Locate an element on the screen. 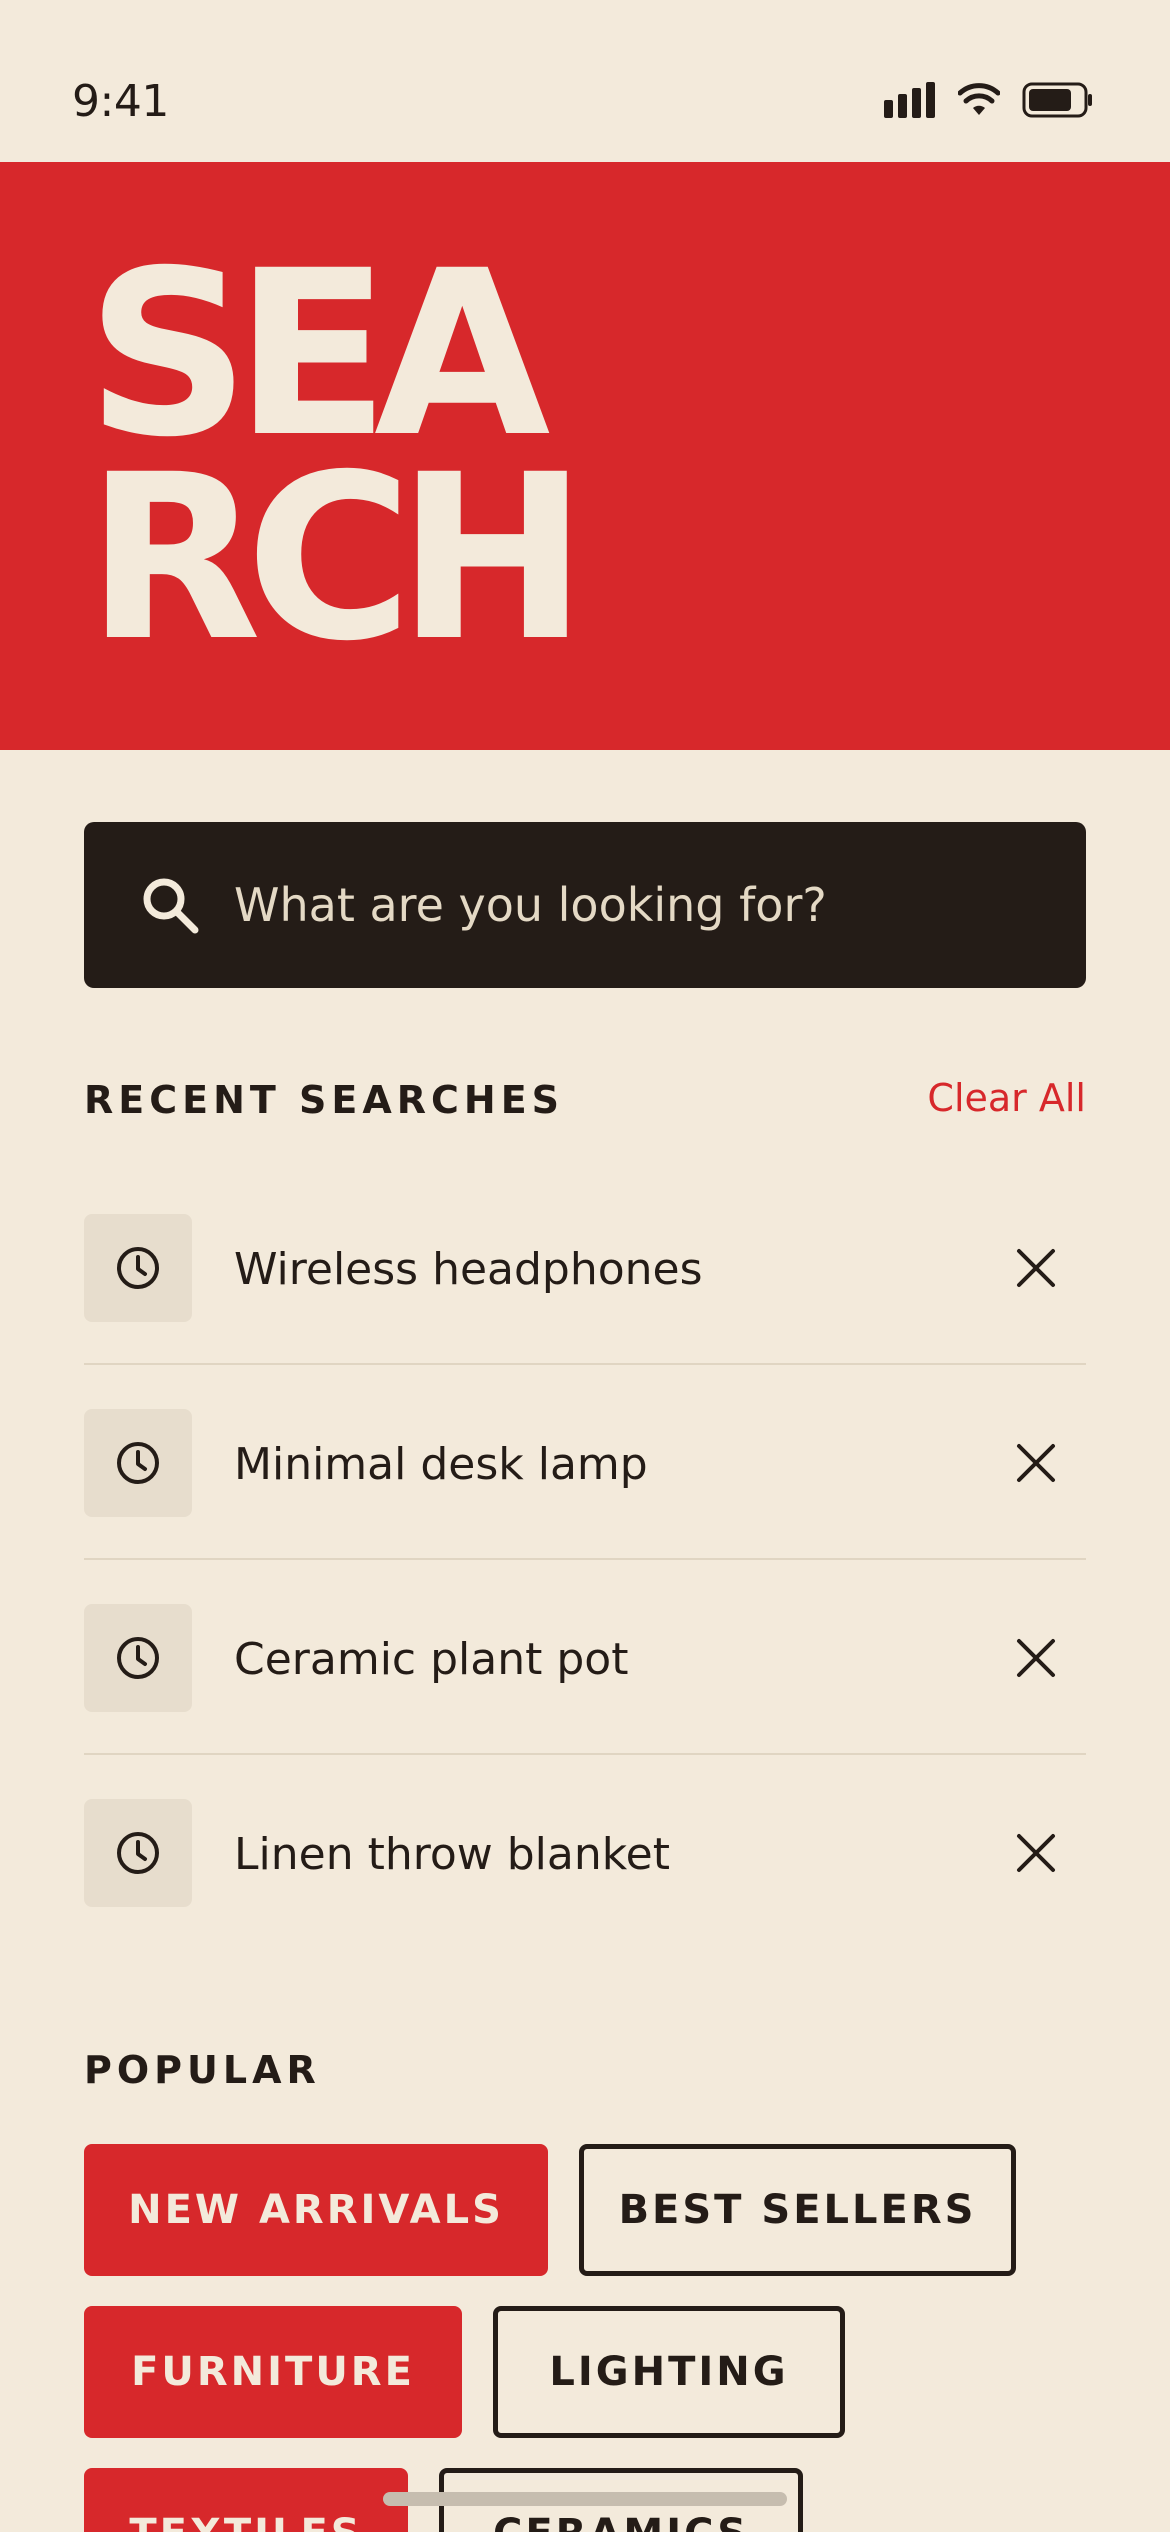  chip-furniture: FURNITURE is located at coordinates (273, 2372).